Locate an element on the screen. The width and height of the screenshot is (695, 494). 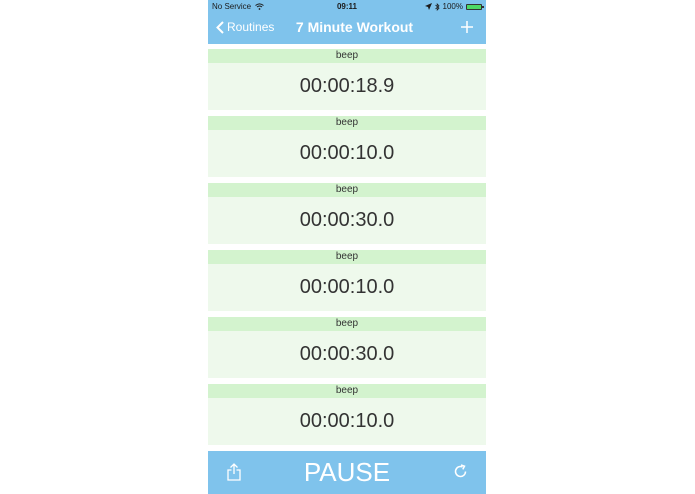
back-button: Routines is located at coordinates (245, 27).